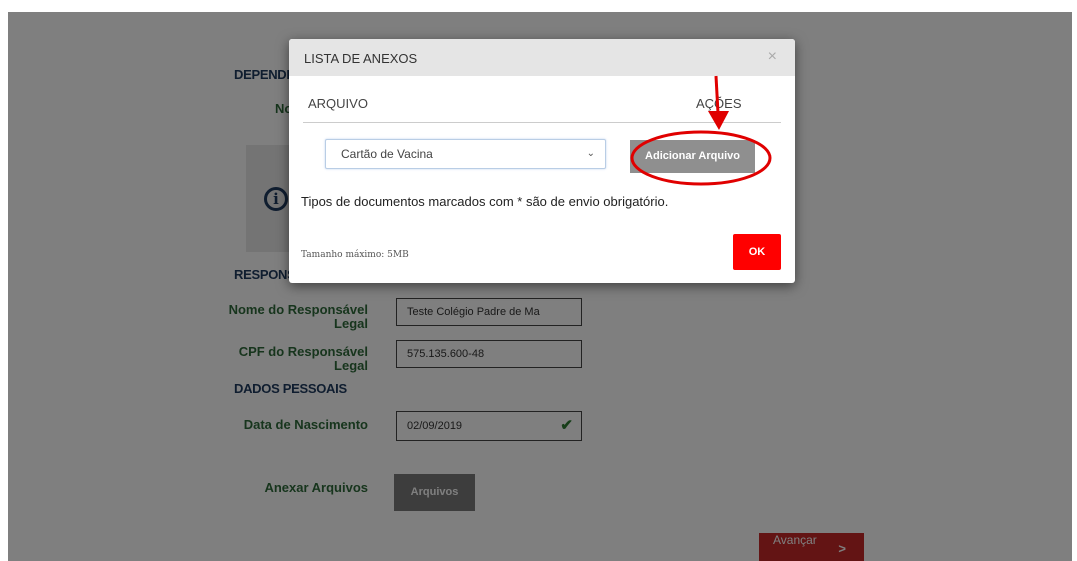 The image size is (1077, 561). Describe the element at coordinates (772, 57) in the screenshot. I see `close-icon: ×` at that location.